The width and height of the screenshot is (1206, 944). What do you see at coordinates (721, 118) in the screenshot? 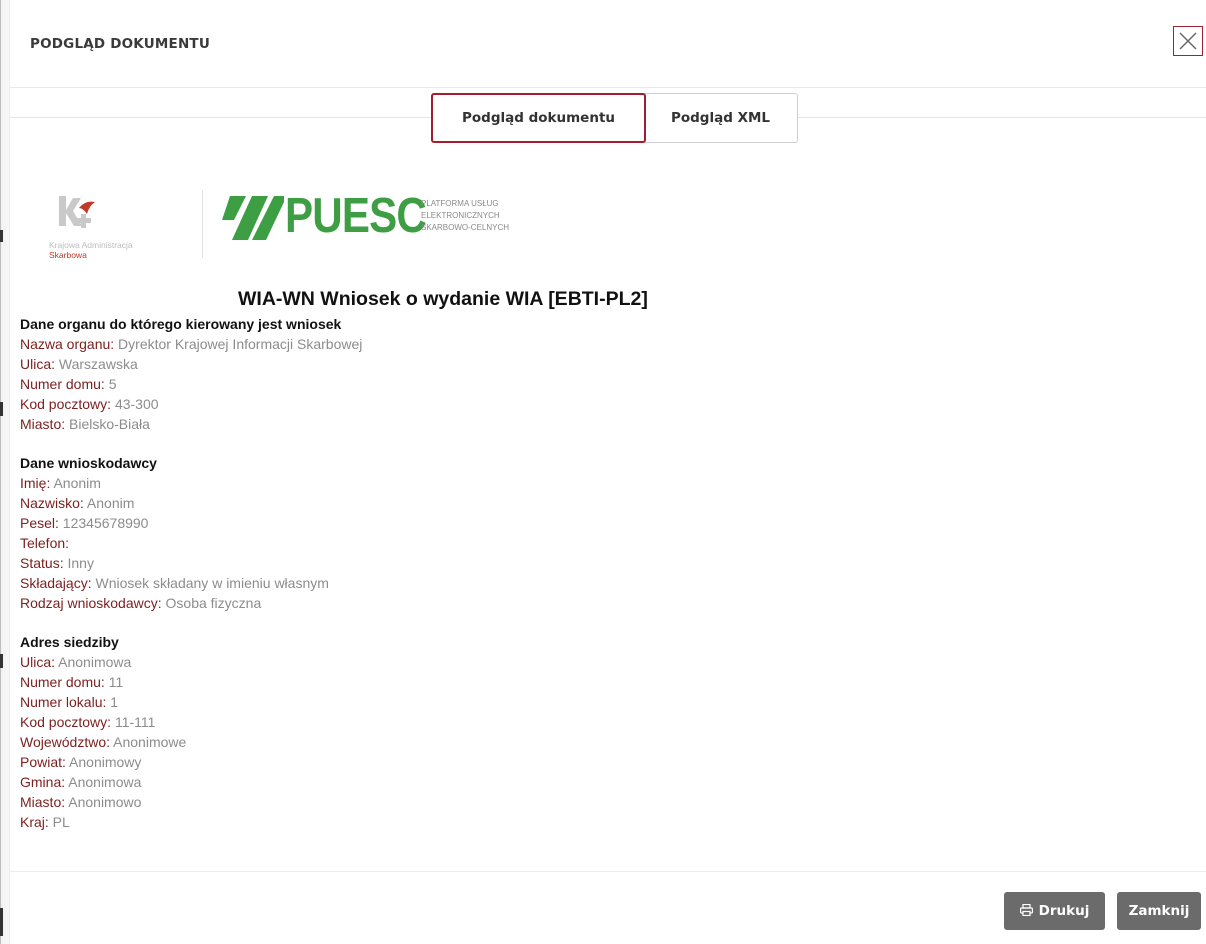
I see `tab-xml-preview: Podgląd XML` at bounding box center [721, 118].